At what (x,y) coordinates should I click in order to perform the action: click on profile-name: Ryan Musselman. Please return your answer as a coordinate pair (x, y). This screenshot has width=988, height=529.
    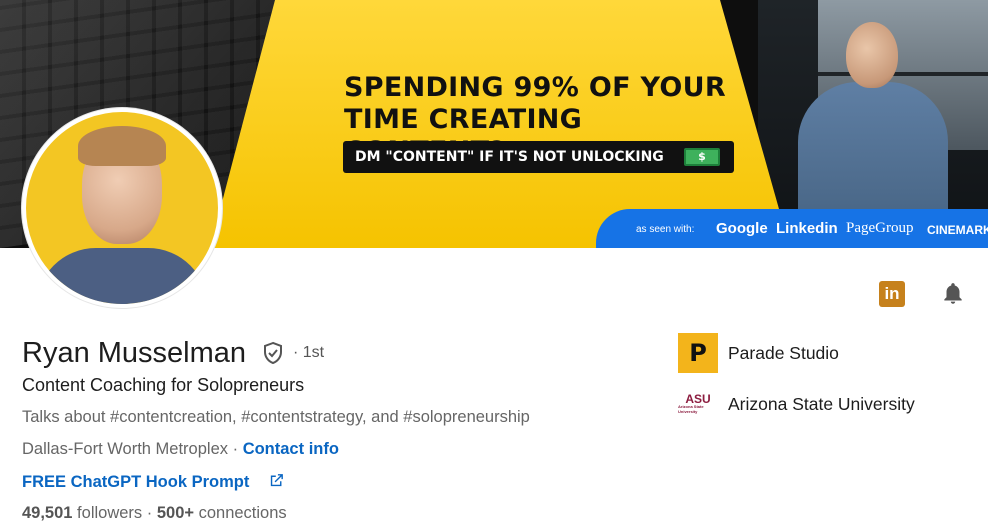
    Looking at the image, I should click on (134, 353).